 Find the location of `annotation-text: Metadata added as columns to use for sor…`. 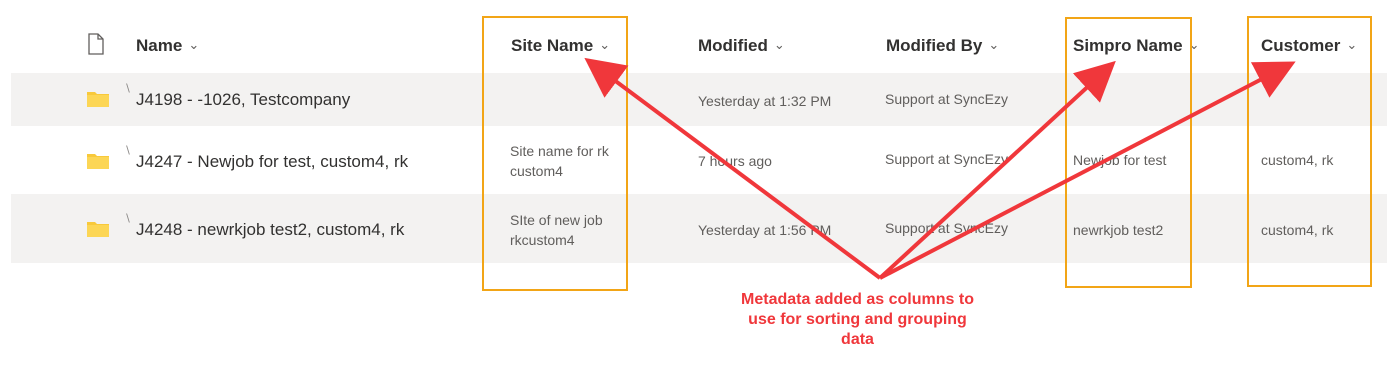

annotation-text: Metadata added as columns to use for sor… is located at coordinates (857, 320).